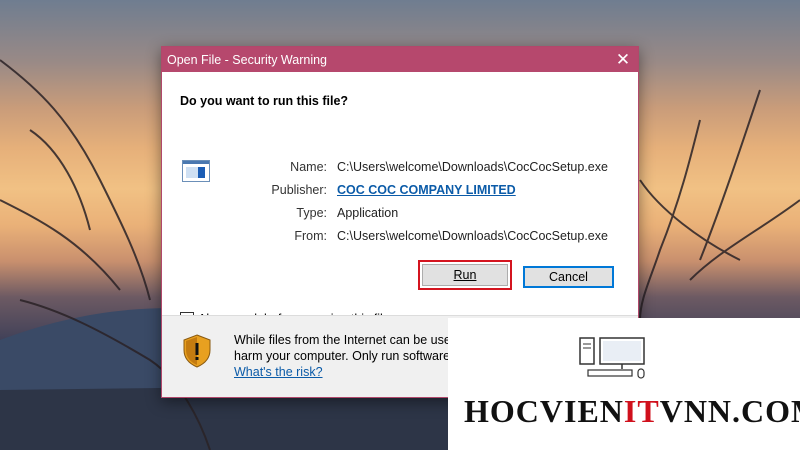 This screenshot has width=800, height=450. I want to click on whats-the-risk-link: What's the risk?, so click(344, 372).